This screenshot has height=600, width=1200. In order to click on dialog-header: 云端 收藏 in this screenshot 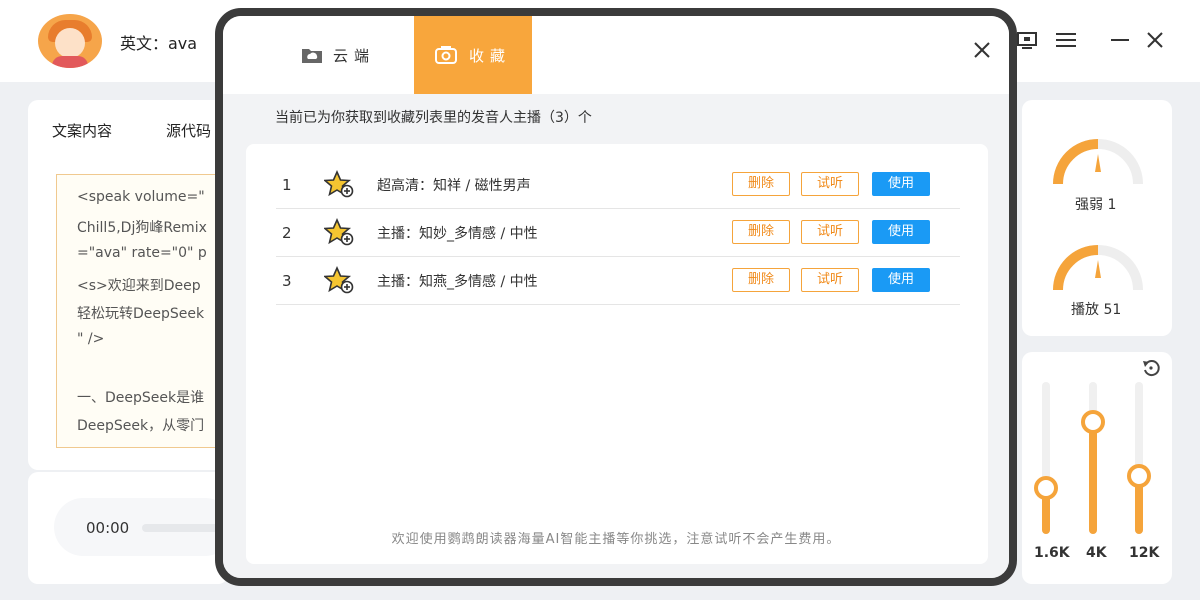, I will do `click(616, 55)`.